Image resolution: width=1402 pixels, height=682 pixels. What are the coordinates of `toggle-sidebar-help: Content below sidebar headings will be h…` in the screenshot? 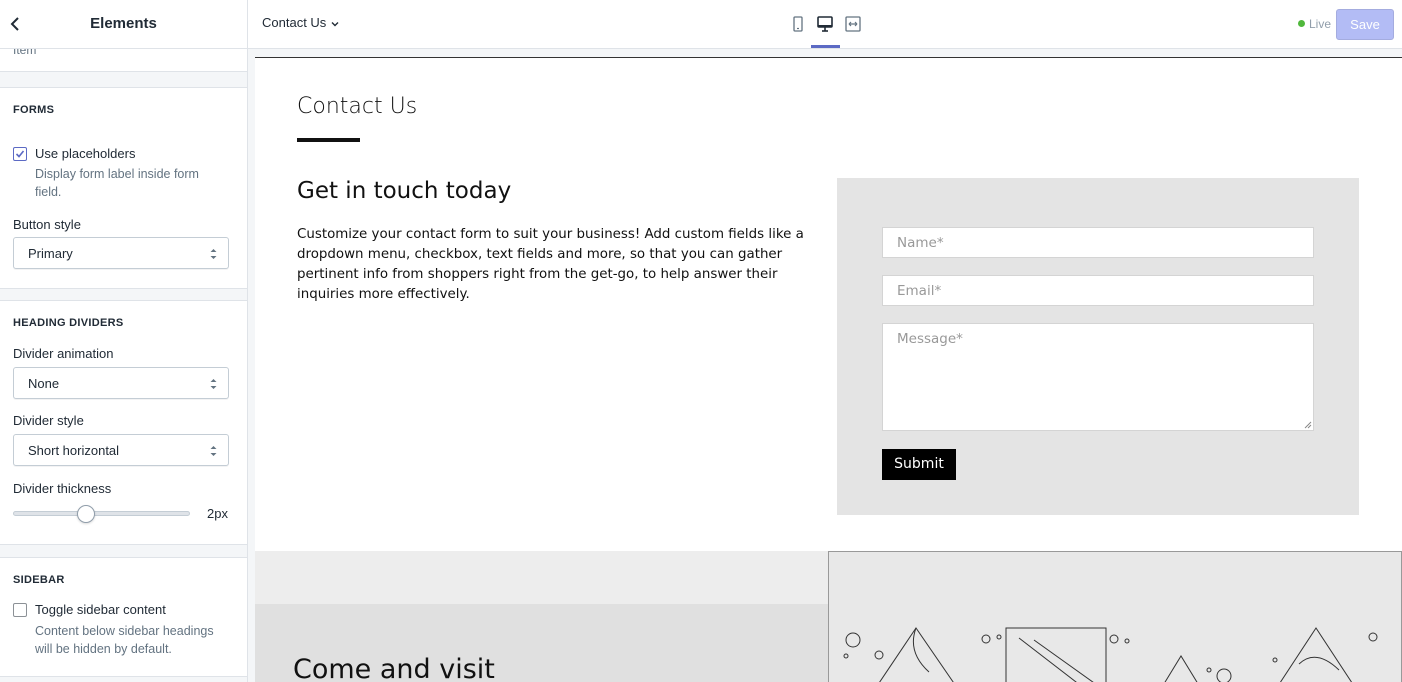 It's located at (124, 640).